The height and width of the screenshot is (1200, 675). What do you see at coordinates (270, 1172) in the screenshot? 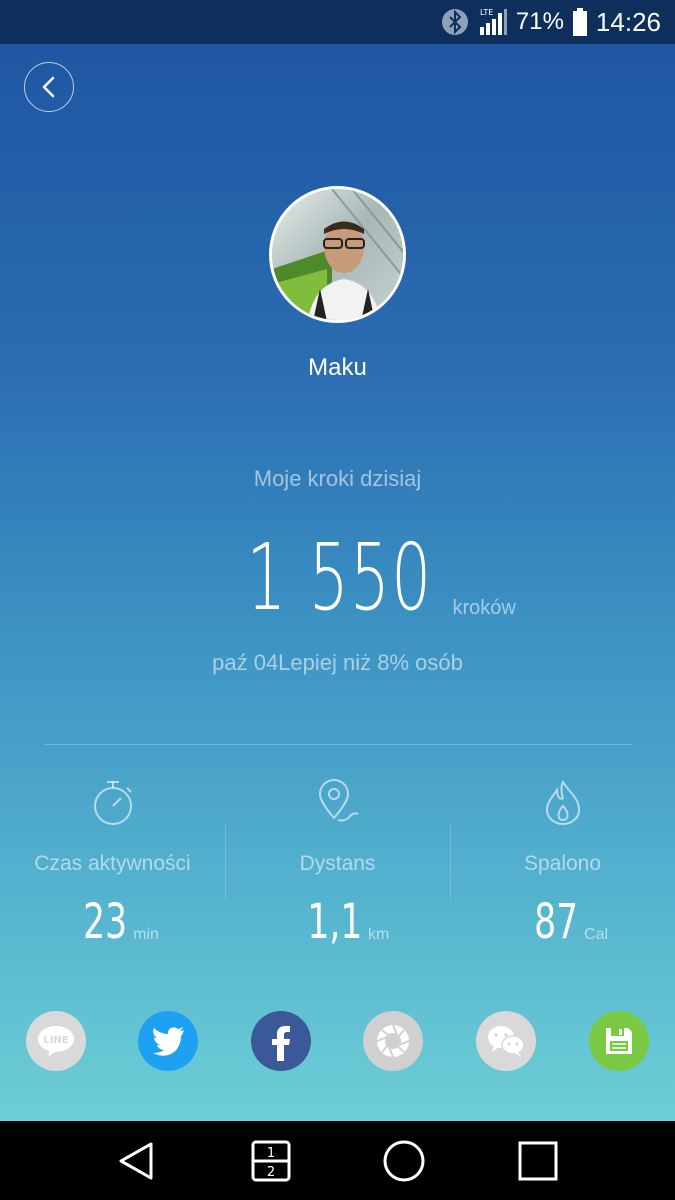
I see `dual-window-bottom-label: 2` at bounding box center [270, 1172].